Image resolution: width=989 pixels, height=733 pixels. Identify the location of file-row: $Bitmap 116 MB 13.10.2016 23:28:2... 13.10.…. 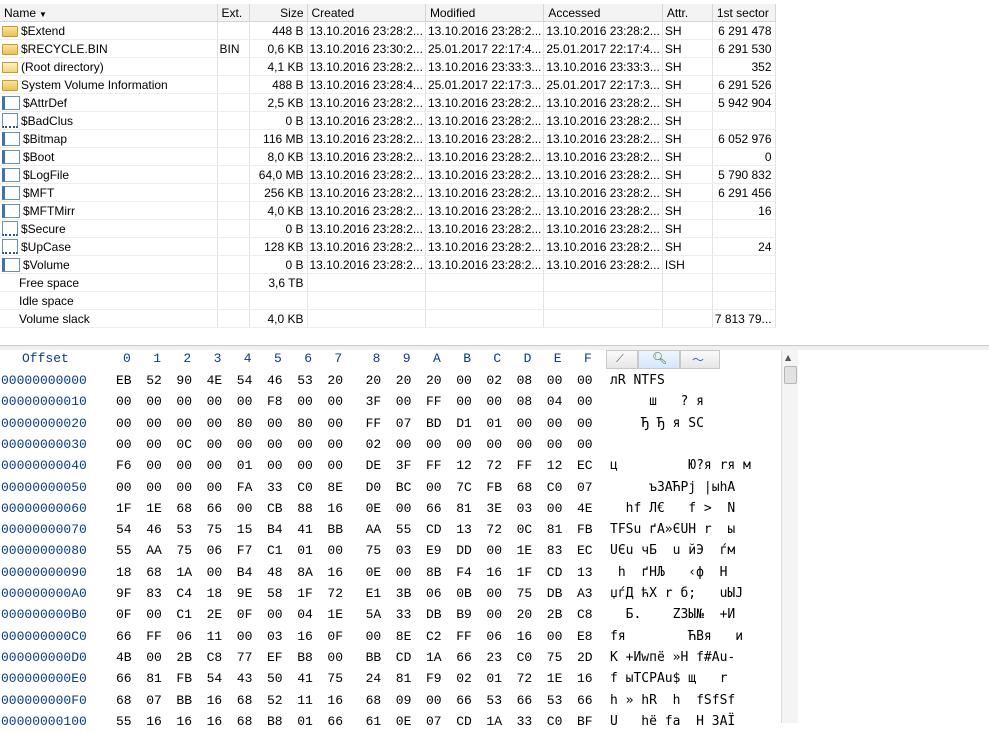
(388, 138).